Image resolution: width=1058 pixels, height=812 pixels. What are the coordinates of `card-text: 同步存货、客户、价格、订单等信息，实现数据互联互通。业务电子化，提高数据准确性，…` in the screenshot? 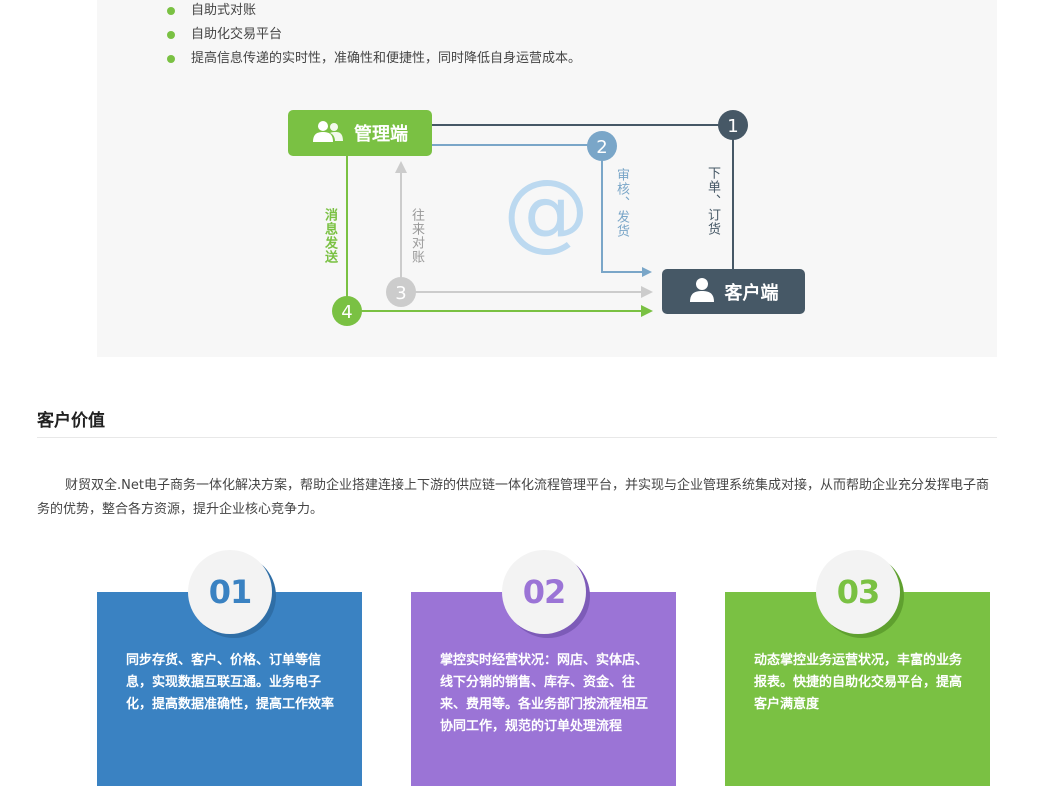 It's located at (230, 682).